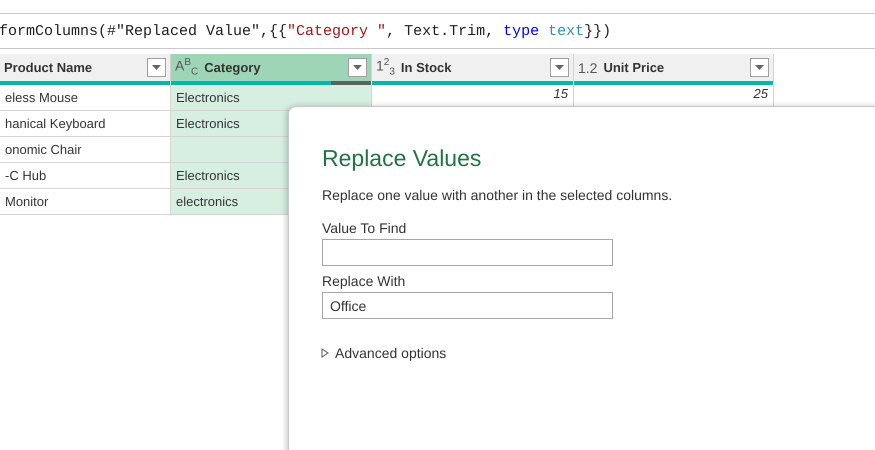 The image size is (875, 450). What do you see at coordinates (271, 67) in the screenshot?
I see `column-header: A$^{B}$$_{C}$ Category` at bounding box center [271, 67].